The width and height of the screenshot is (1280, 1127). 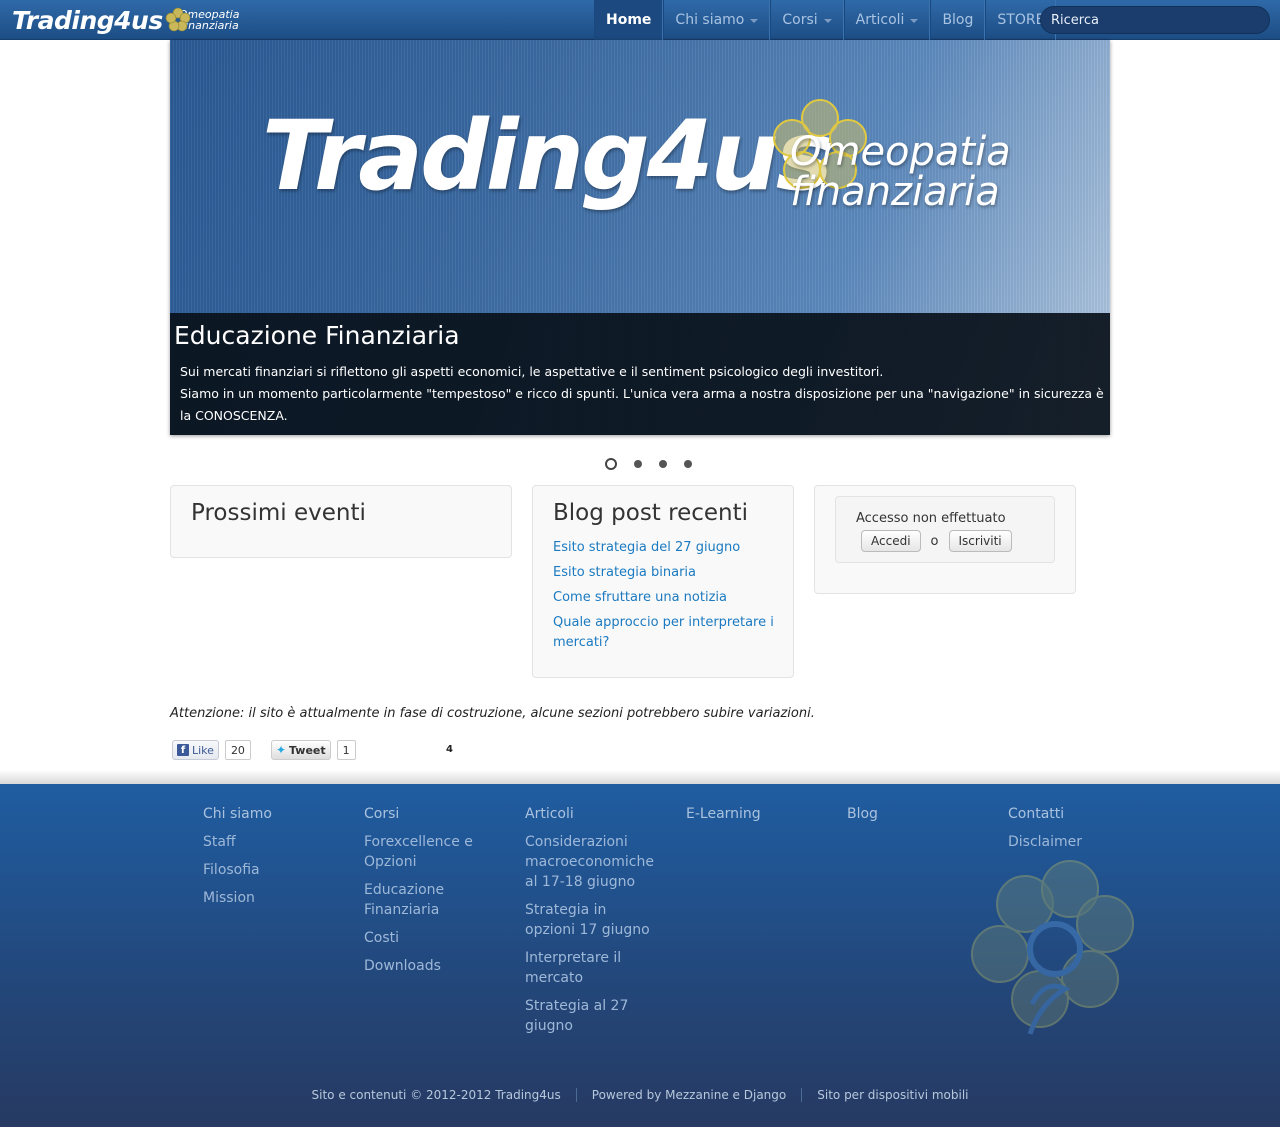 What do you see at coordinates (270, 814) in the screenshot?
I see `footer-link: Chi siamo` at bounding box center [270, 814].